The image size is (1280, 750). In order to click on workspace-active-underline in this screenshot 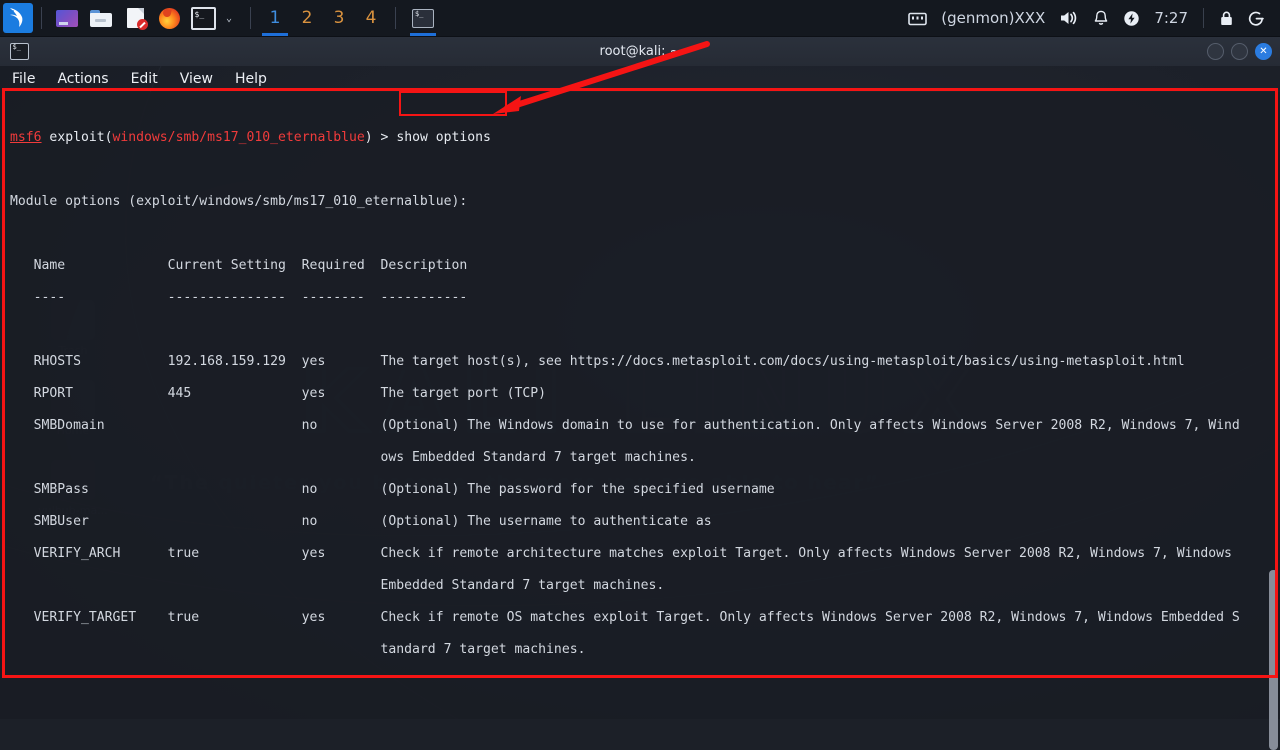, I will do `click(275, 34)`.